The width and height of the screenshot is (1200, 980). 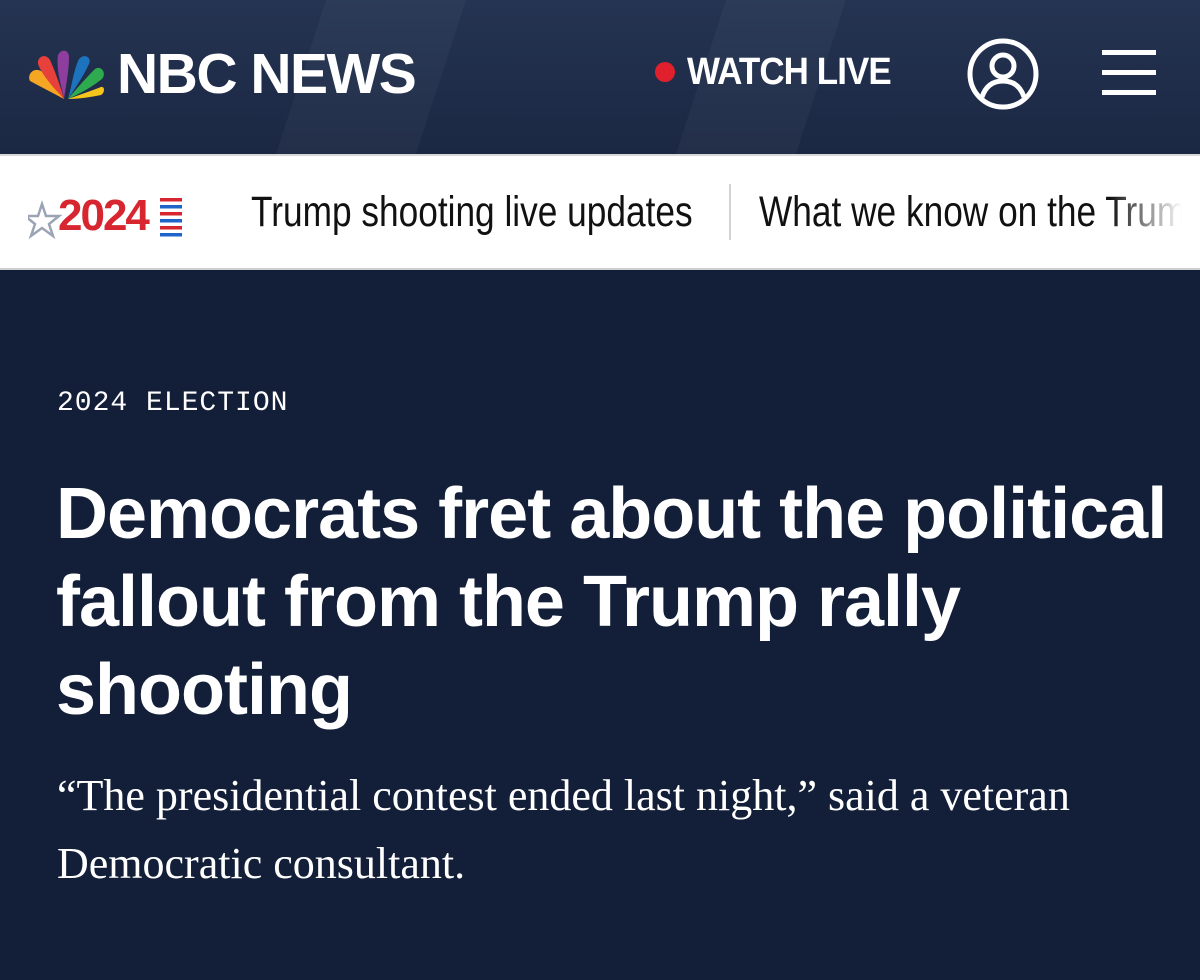 I want to click on election-2024-badge: 2024, so click(x=108, y=216).